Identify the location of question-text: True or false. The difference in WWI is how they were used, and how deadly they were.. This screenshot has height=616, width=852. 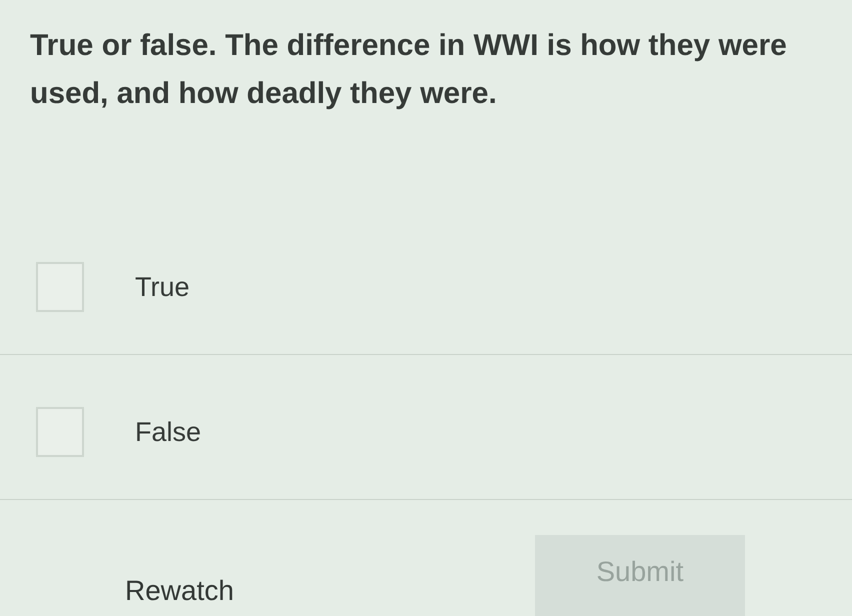
(409, 70).